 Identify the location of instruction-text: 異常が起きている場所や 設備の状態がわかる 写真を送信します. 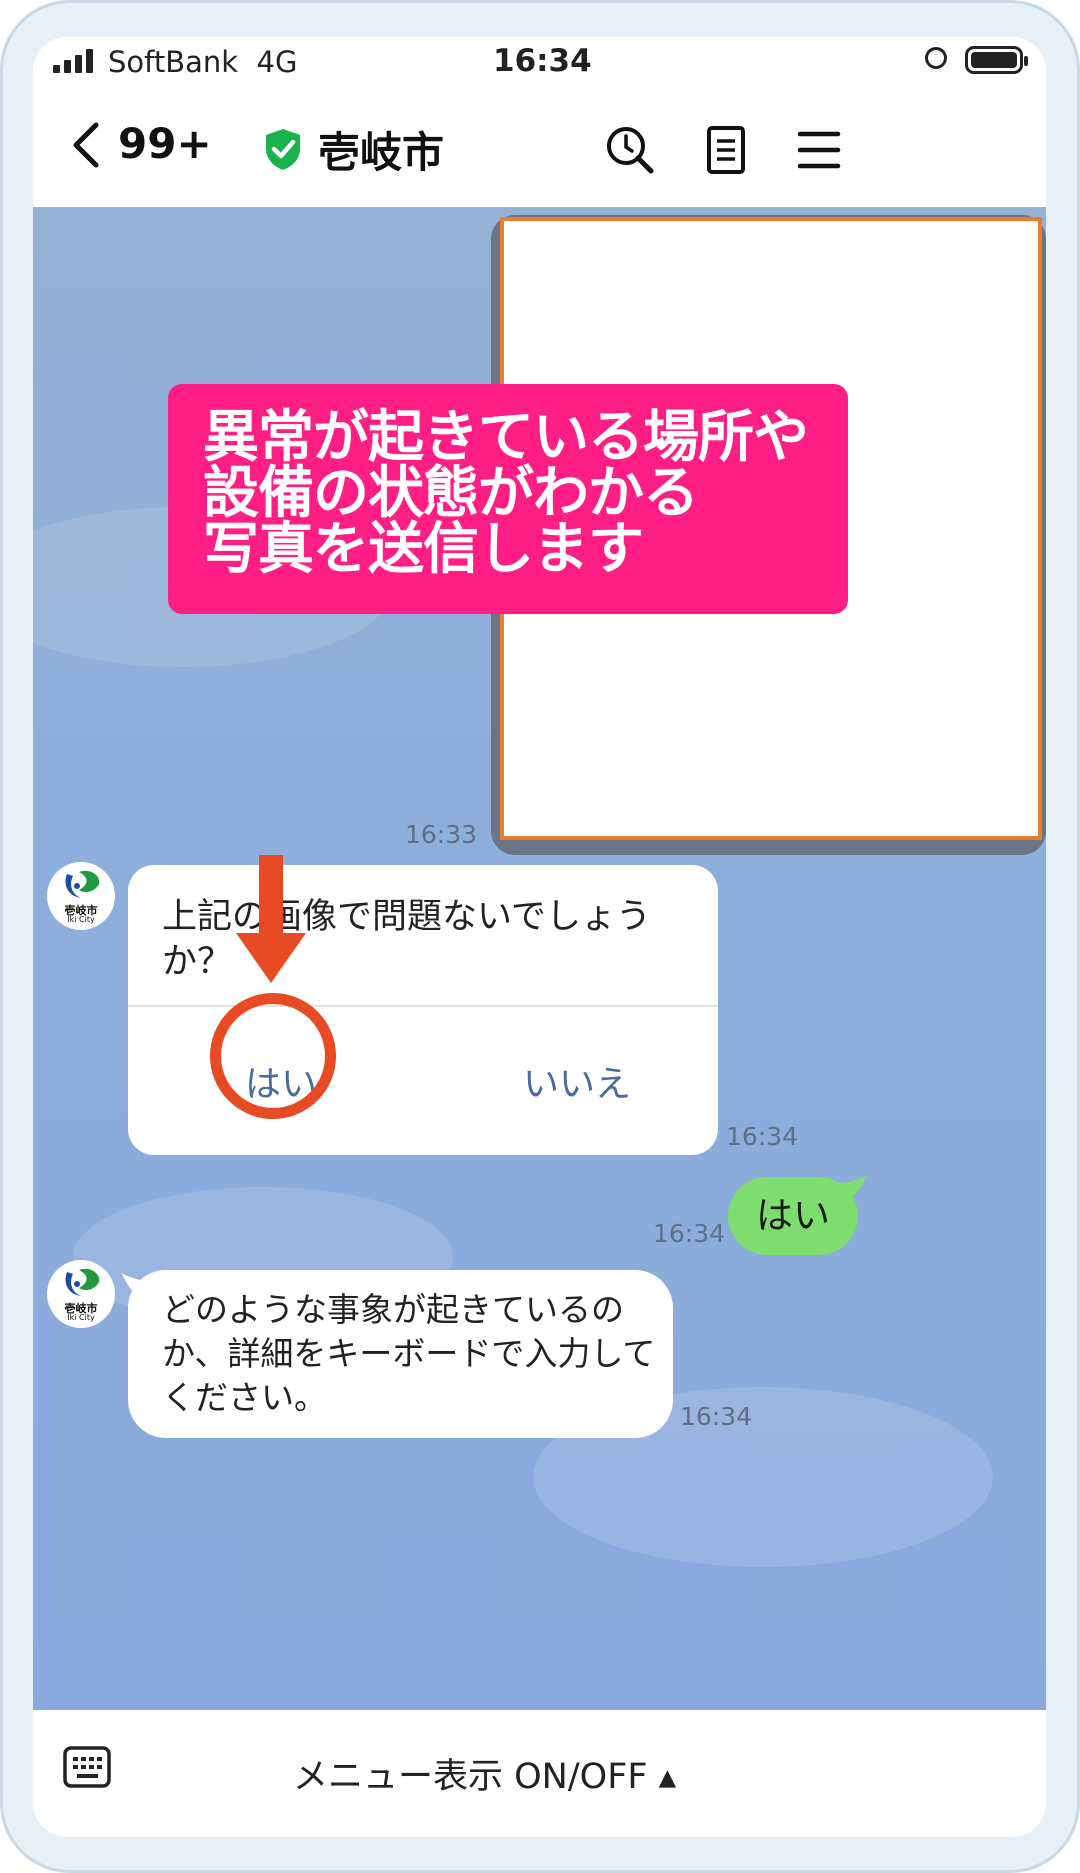
(523, 494).